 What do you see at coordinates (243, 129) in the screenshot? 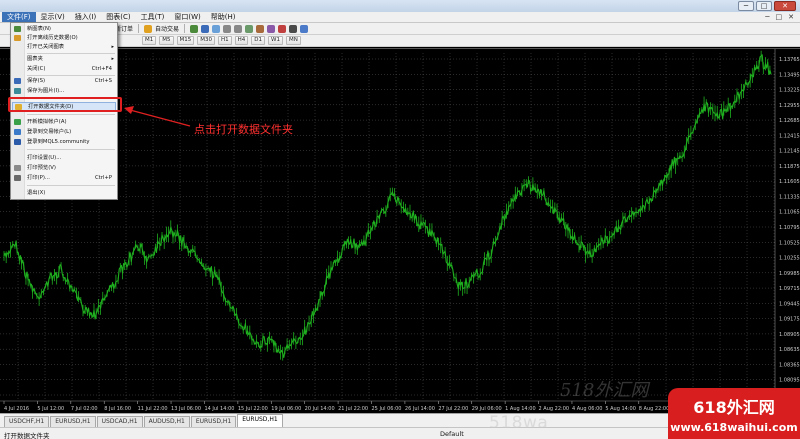
I see `annotation-text: 点击打开数据文件夹` at bounding box center [243, 129].